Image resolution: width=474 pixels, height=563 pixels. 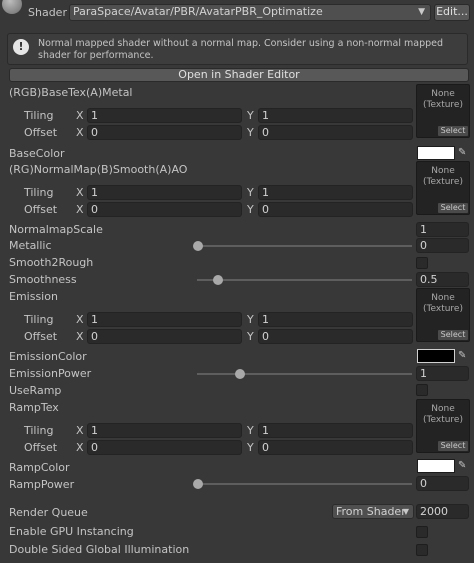 I want to click on shader-label: Shader, so click(x=47, y=12).